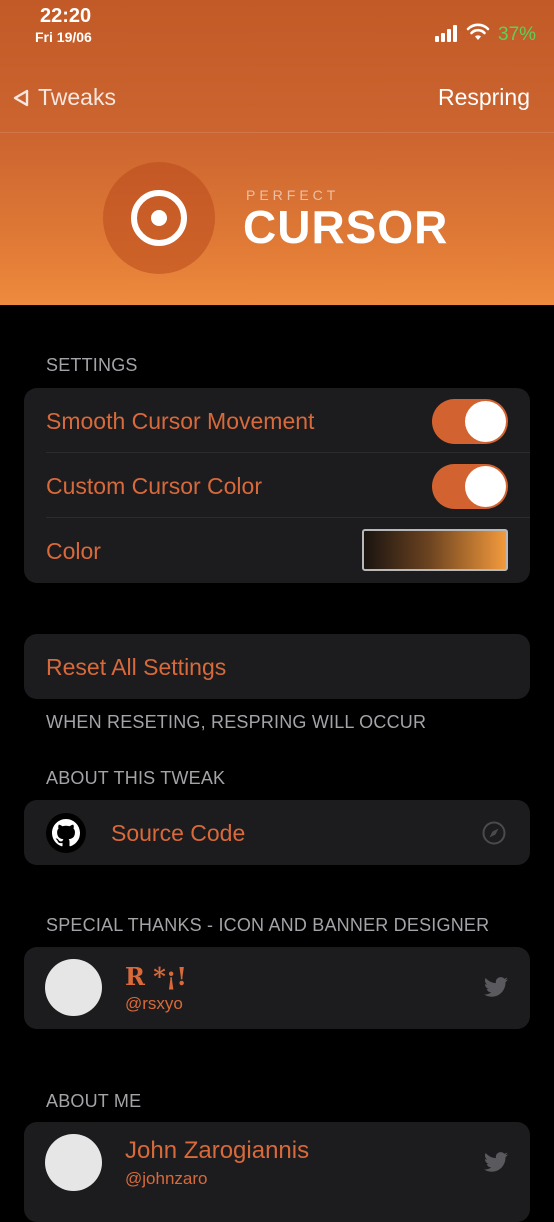 The image size is (554, 1222). I want to click on respring-button: Respring, so click(484, 97).